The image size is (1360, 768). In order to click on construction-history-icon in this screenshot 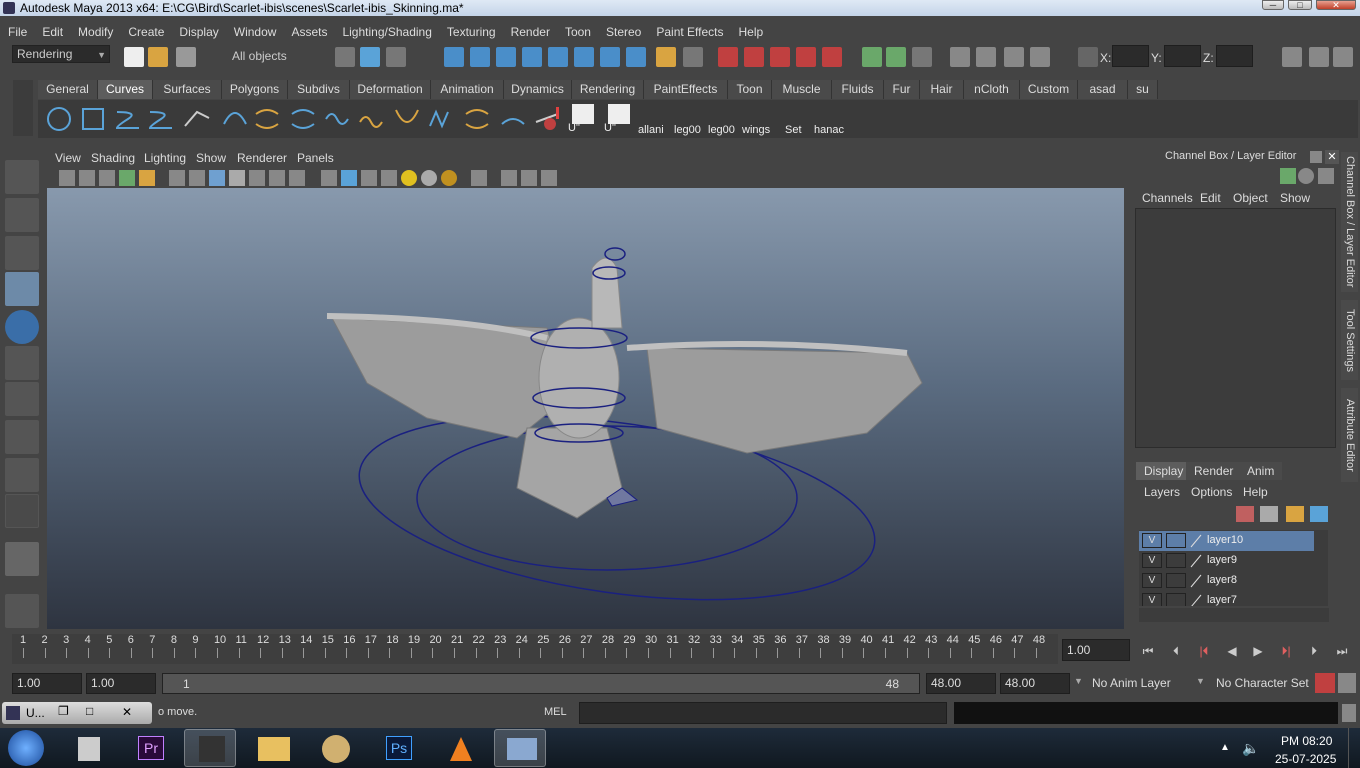, I will do `click(922, 57)`.